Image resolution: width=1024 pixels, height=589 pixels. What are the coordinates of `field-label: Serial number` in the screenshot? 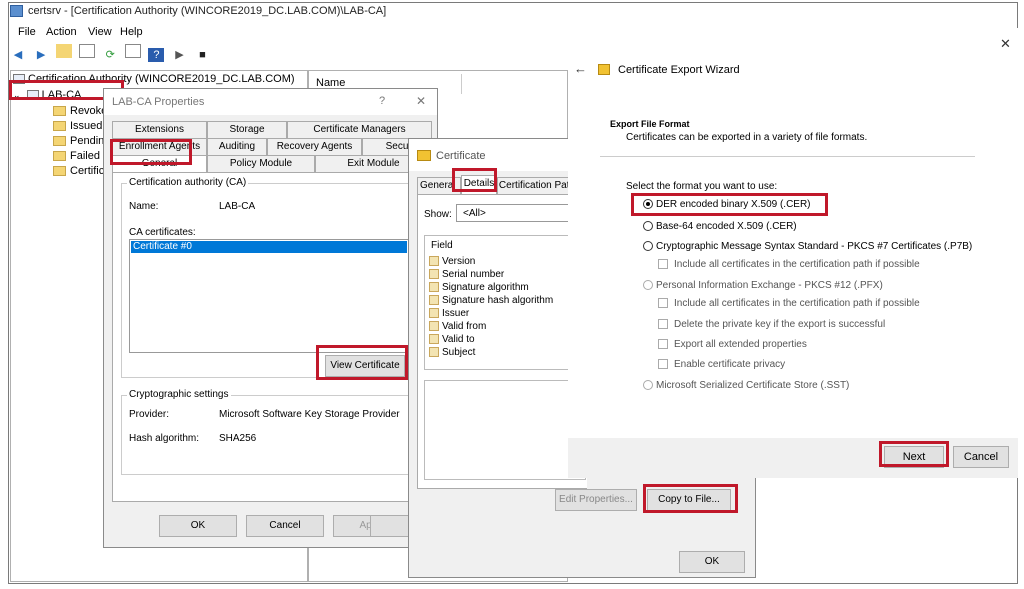 It's located at (473, 274).